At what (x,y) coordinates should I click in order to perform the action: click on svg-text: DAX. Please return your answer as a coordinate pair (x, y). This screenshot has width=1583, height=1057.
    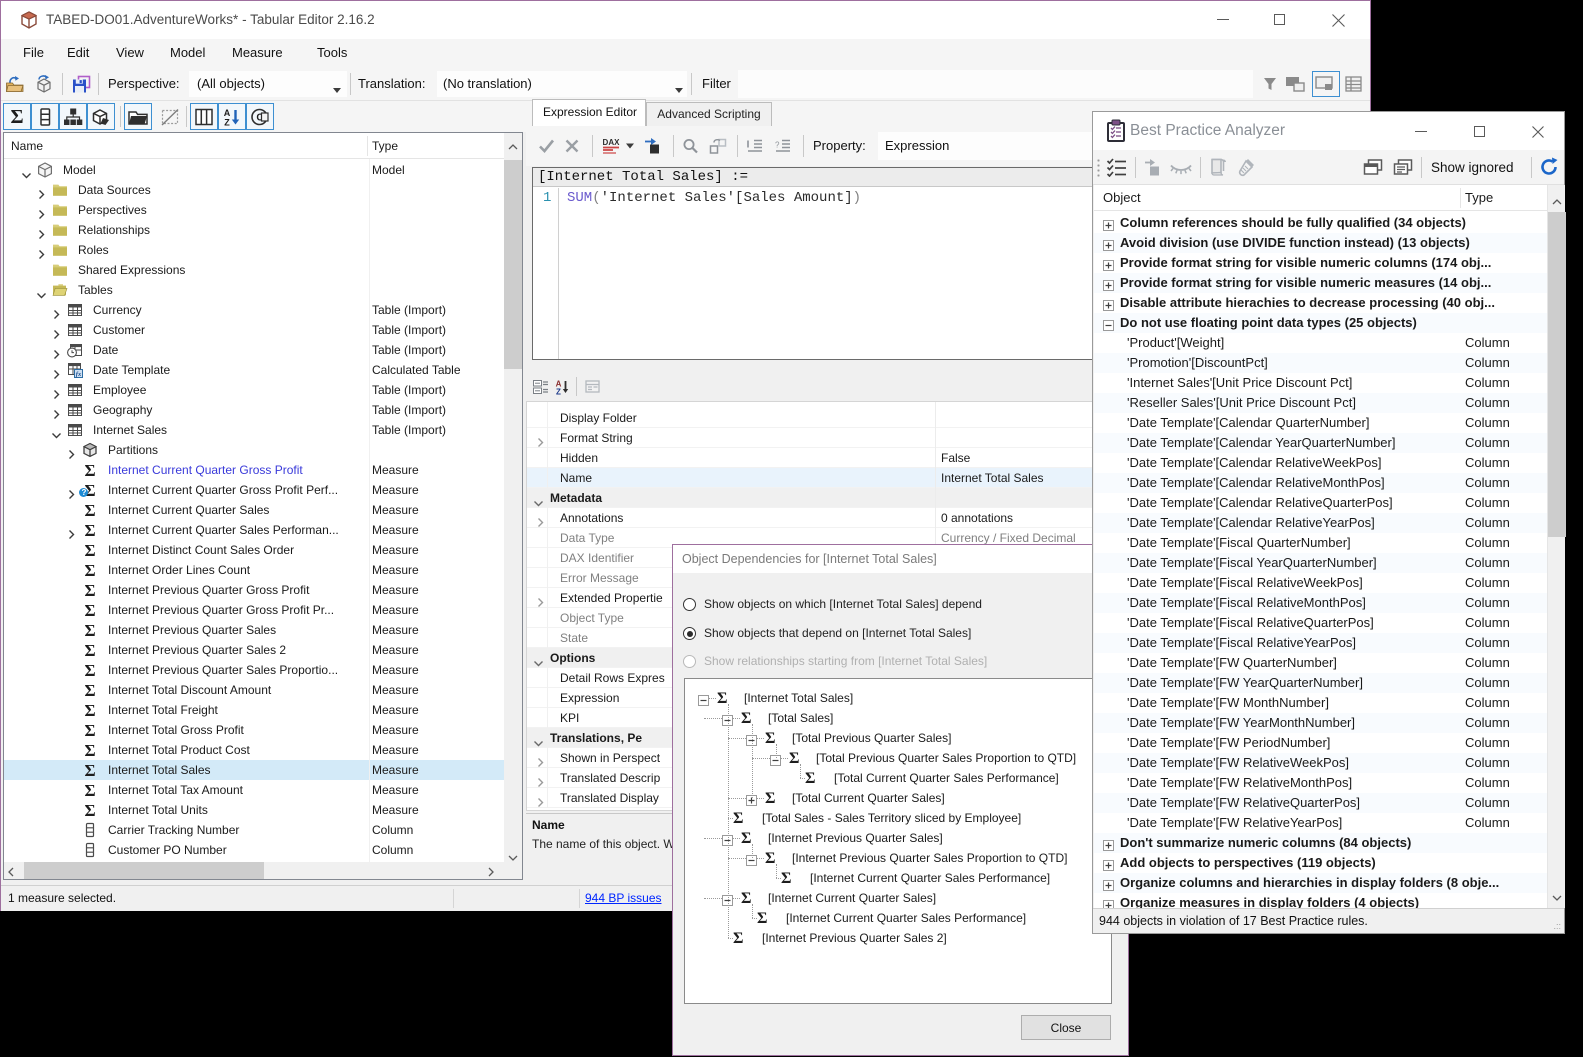
    Looking at the image, I should click on (612, 142).